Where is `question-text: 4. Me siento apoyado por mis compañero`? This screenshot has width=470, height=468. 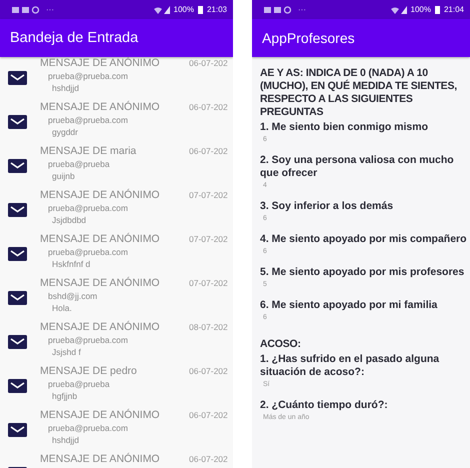
question-text: 4. Me siento apoyado por mis compañero is located at coordinates (364, 239).